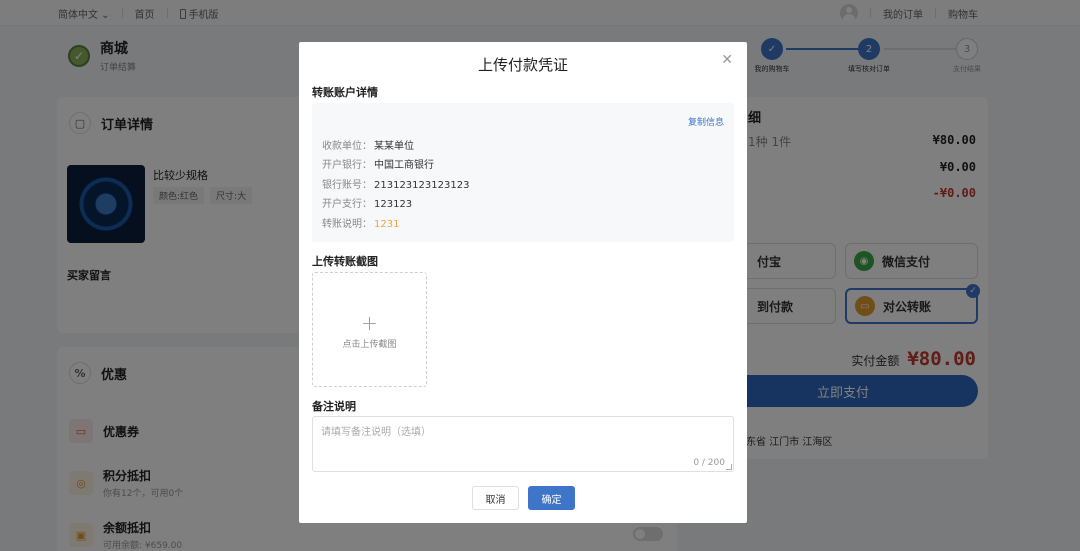  What do you see at coordinates (394, 146) in the screenshot?
I see `field-value: 某某单位` at bounding box center [394, 146].